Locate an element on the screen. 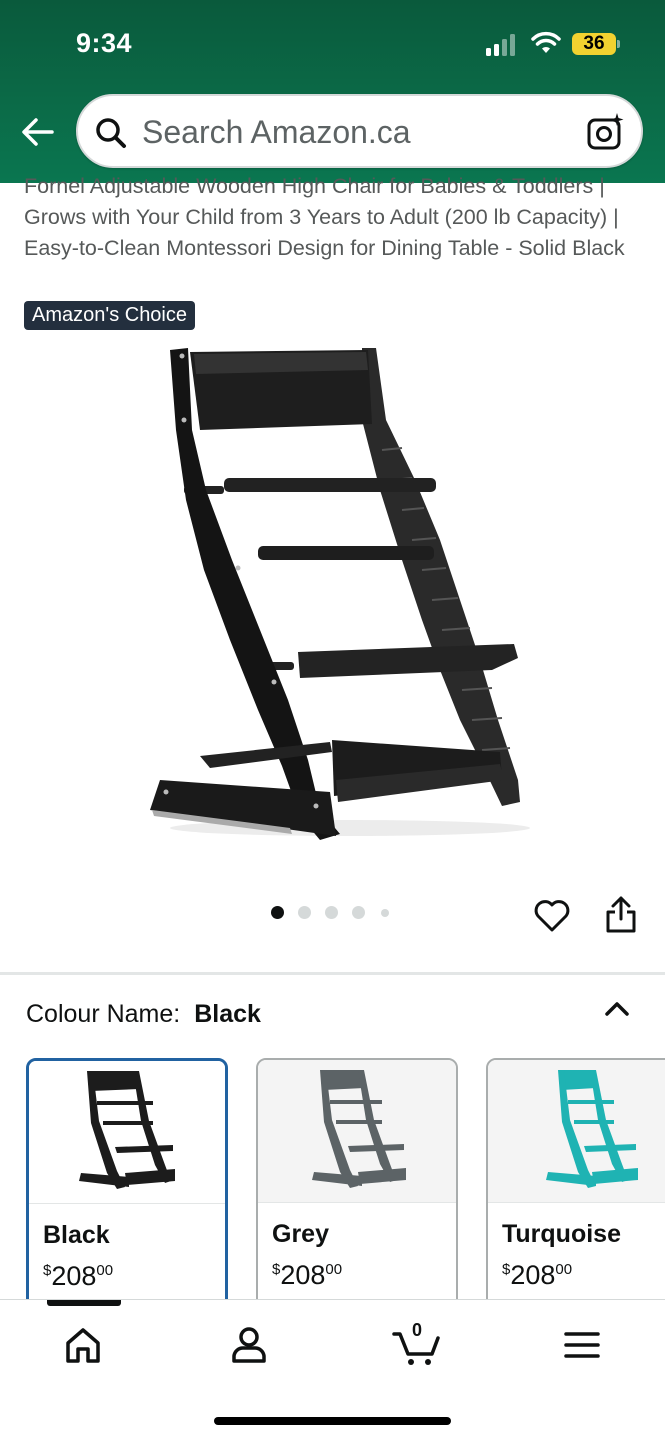 The height and width of the screenshot is (1440, 665). swatch-name: Turquoise is located at coordinates (561, 1234).